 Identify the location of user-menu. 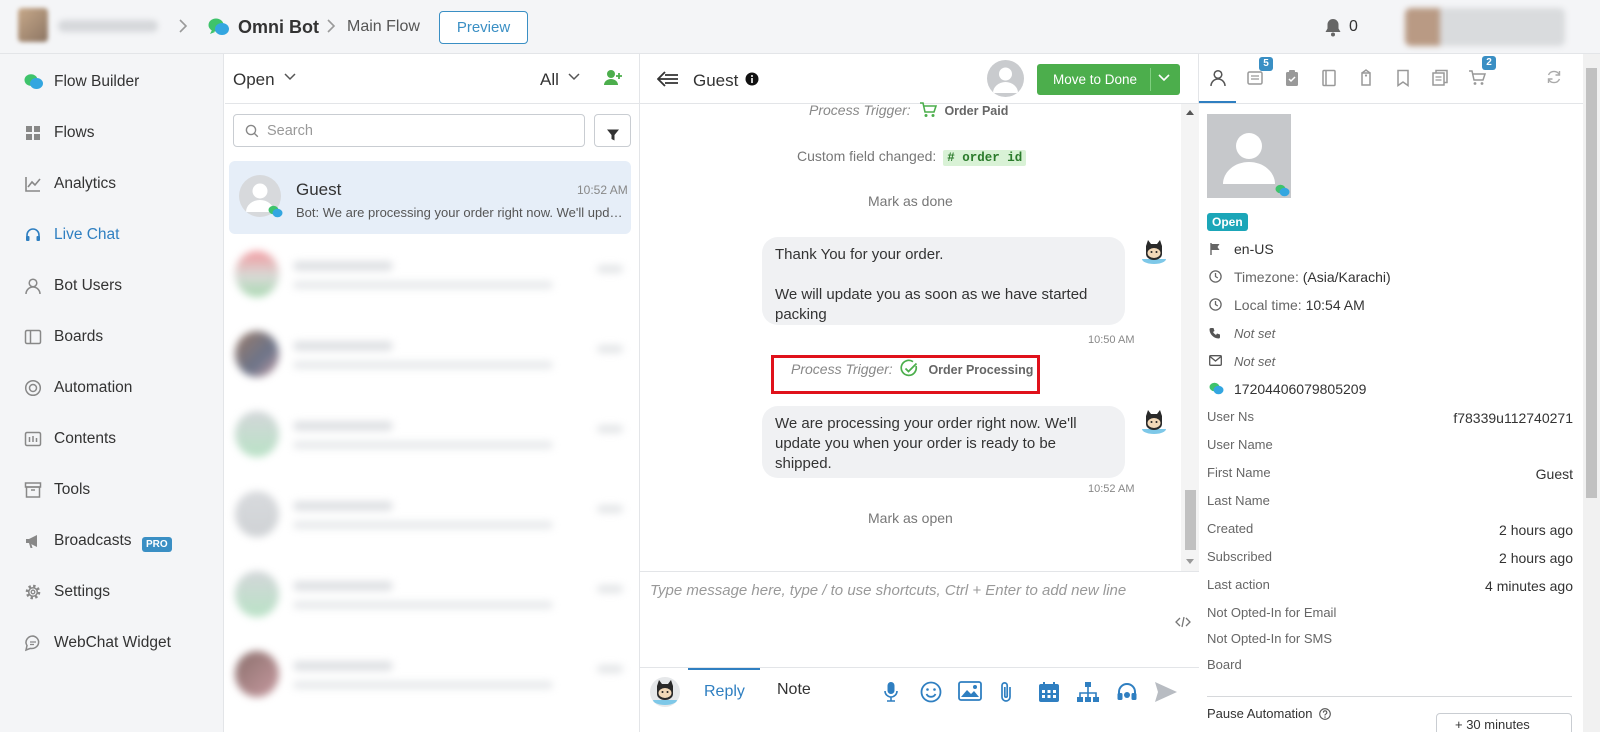
(1485, 27).